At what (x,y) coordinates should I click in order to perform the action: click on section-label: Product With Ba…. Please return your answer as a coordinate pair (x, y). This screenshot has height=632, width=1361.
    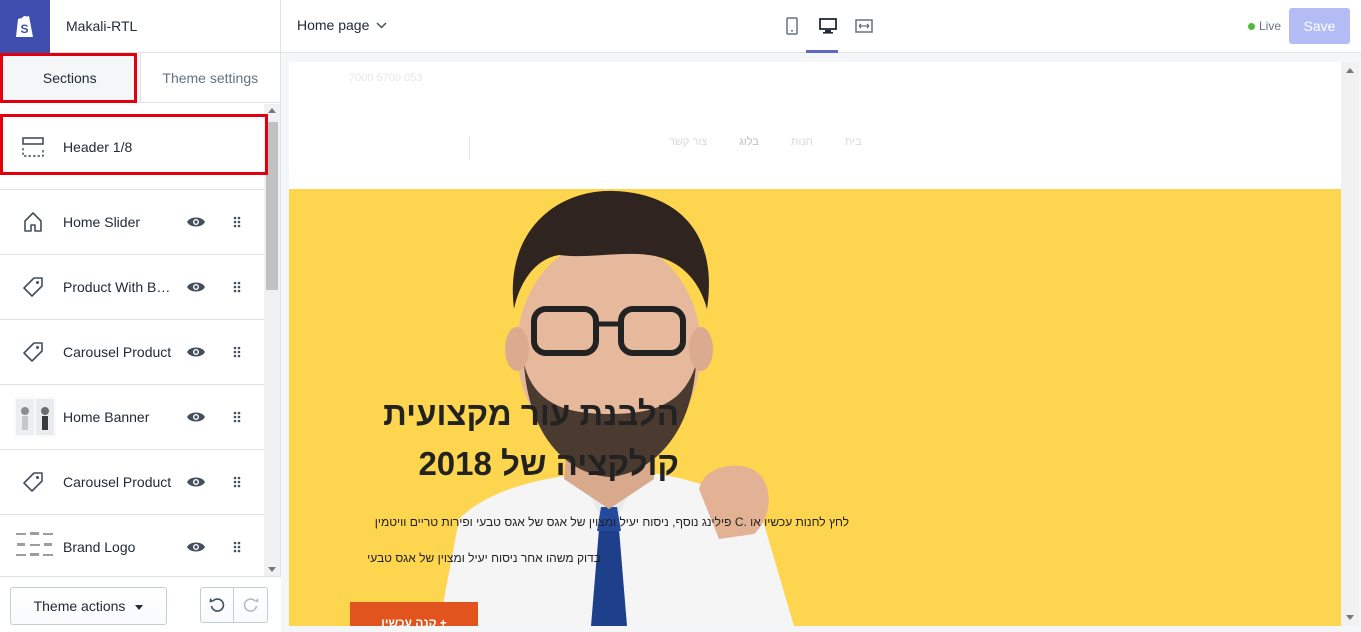
    Looking at the image, I should click on (120, 287).